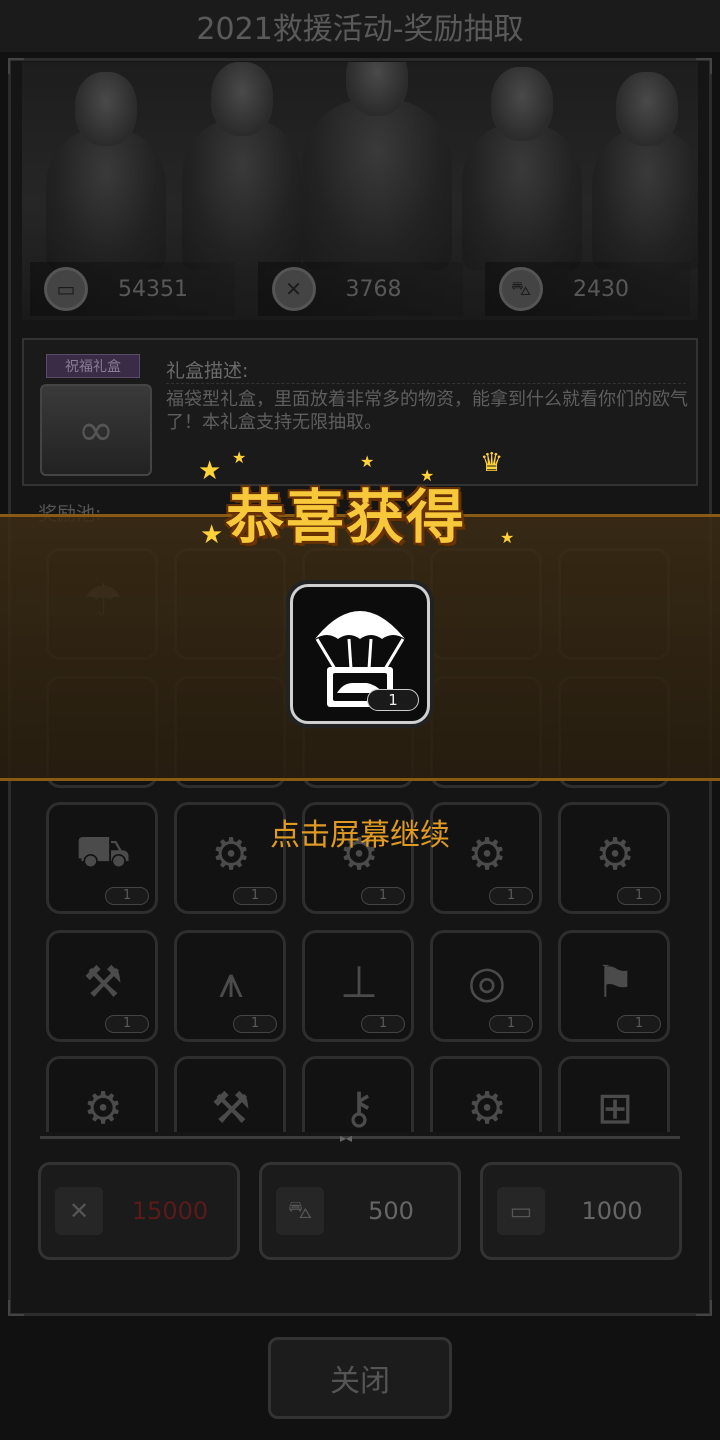 The height and width of the screenshot is (1440, 720). I want to click on crown-icon: ♛, so click(492, 463).